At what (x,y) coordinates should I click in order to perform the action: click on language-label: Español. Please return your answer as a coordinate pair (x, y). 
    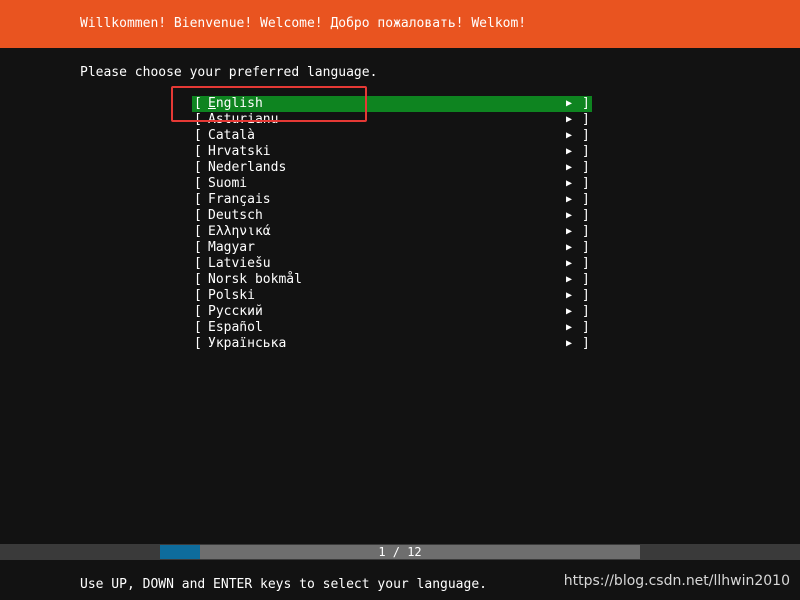
    Looking at the image, I should click on (235, 327).